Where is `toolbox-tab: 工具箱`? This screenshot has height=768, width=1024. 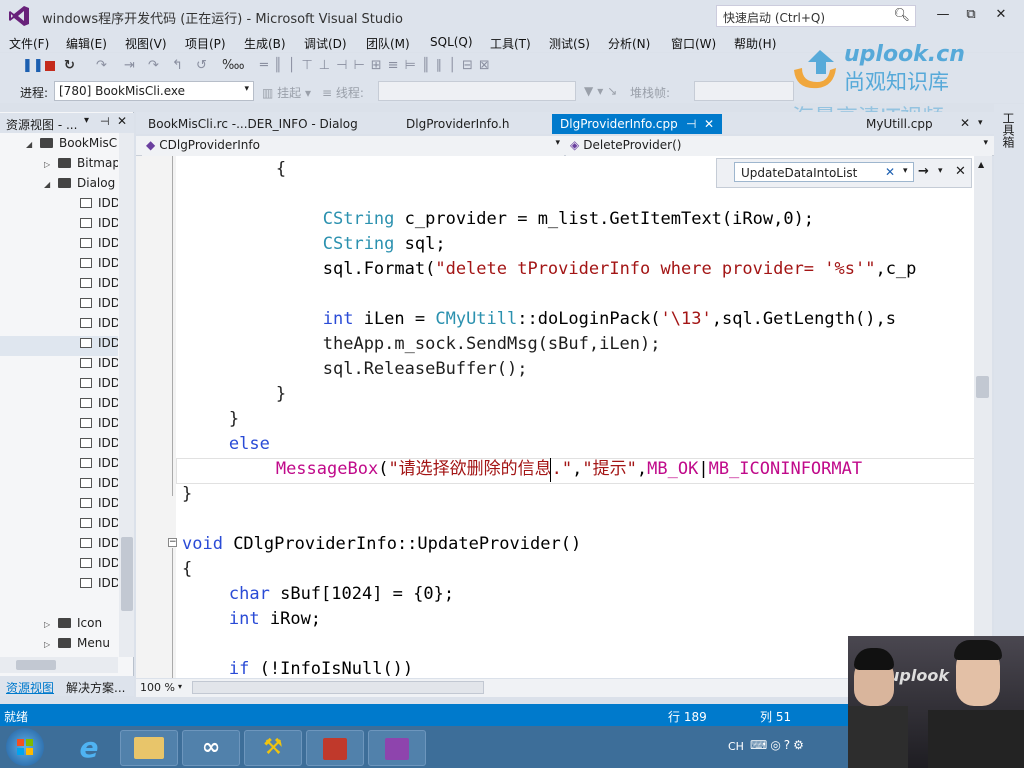 toolbox-tab: 工具箱 is located at coordinates (1008, 130).